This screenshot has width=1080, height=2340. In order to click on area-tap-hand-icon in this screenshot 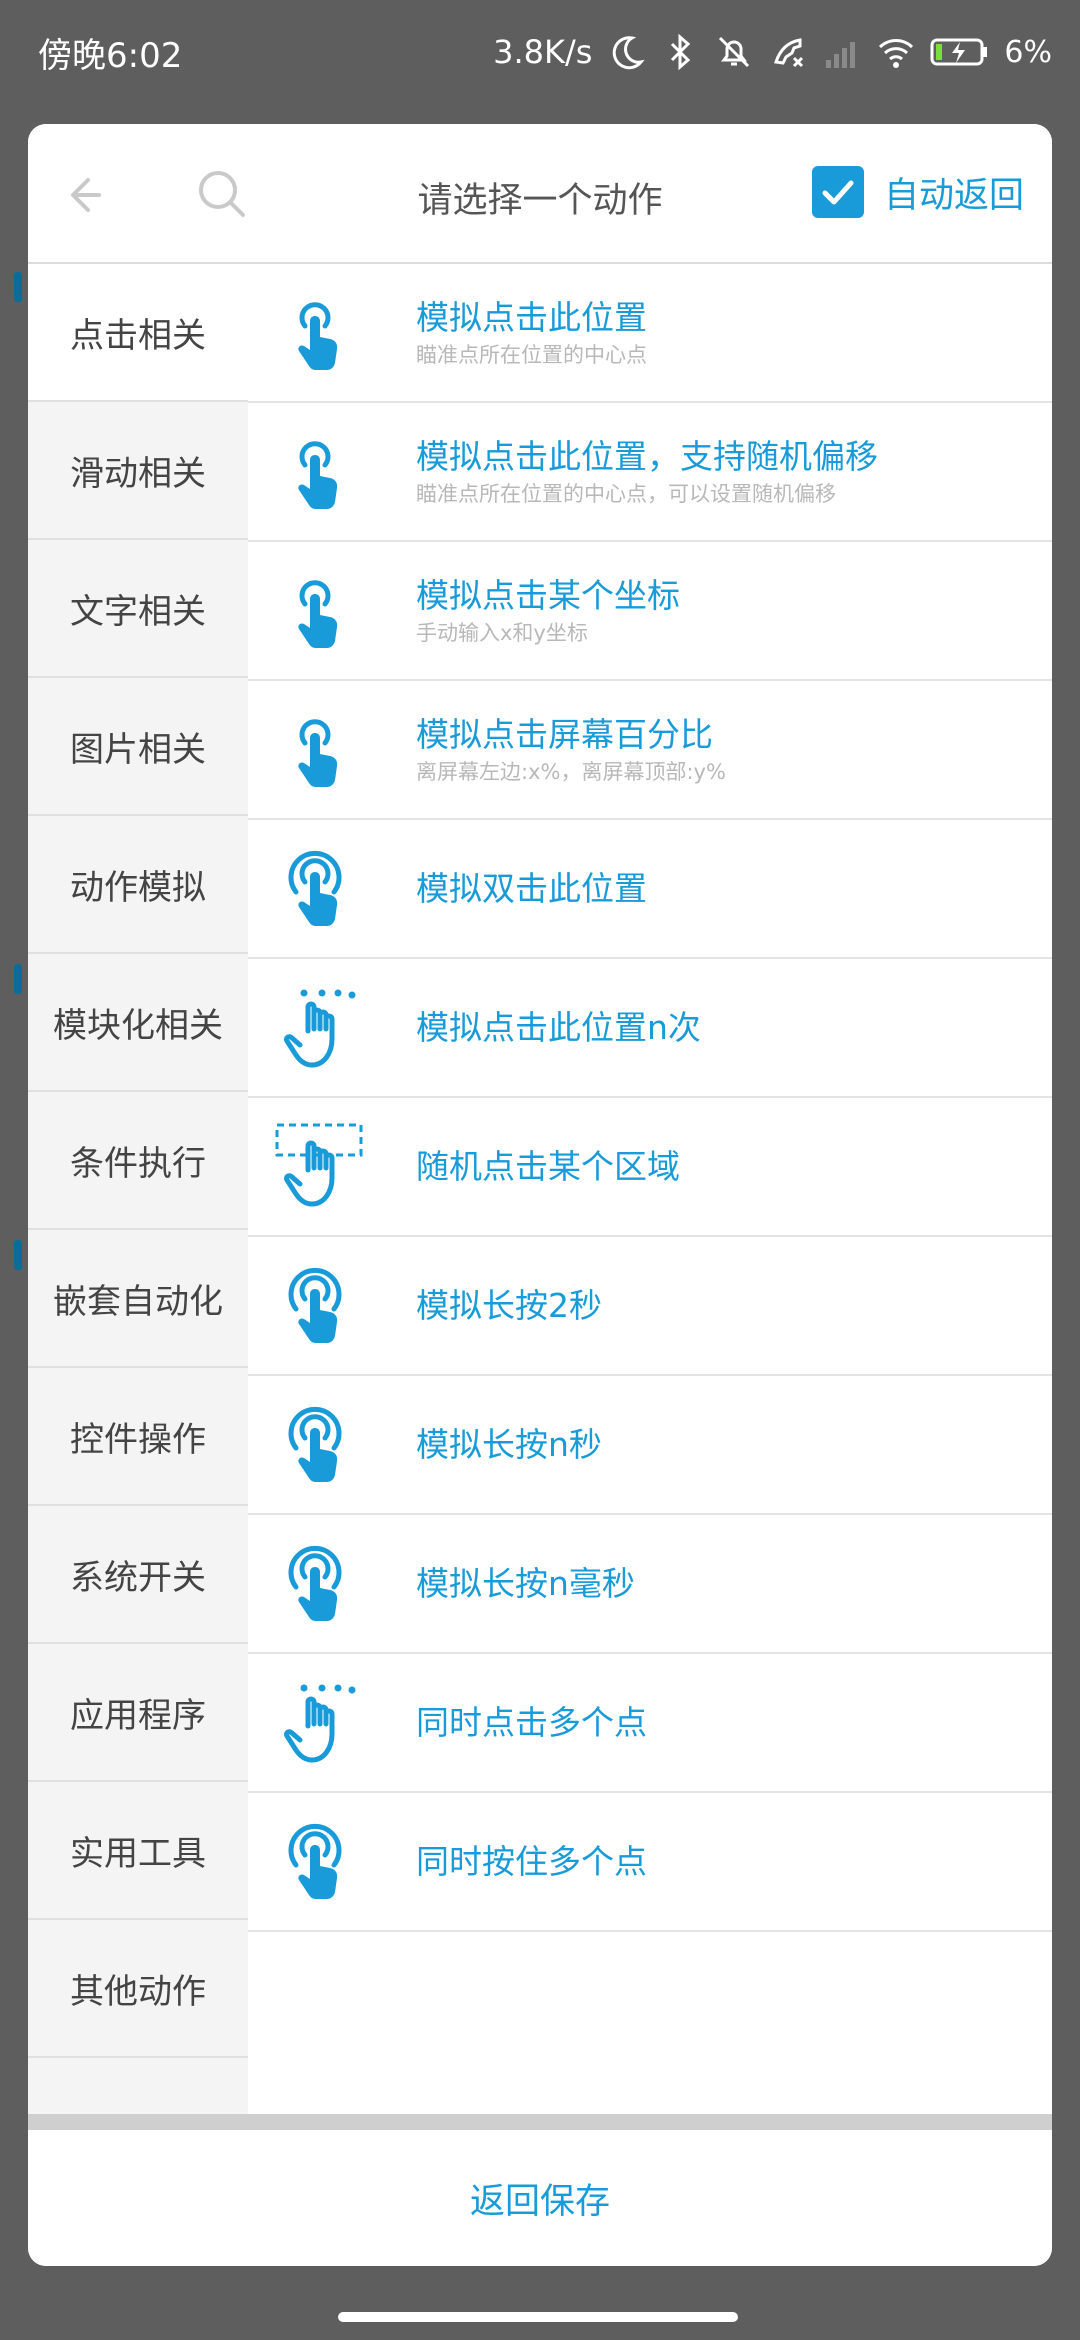, I will do `click(319, 1164)`.